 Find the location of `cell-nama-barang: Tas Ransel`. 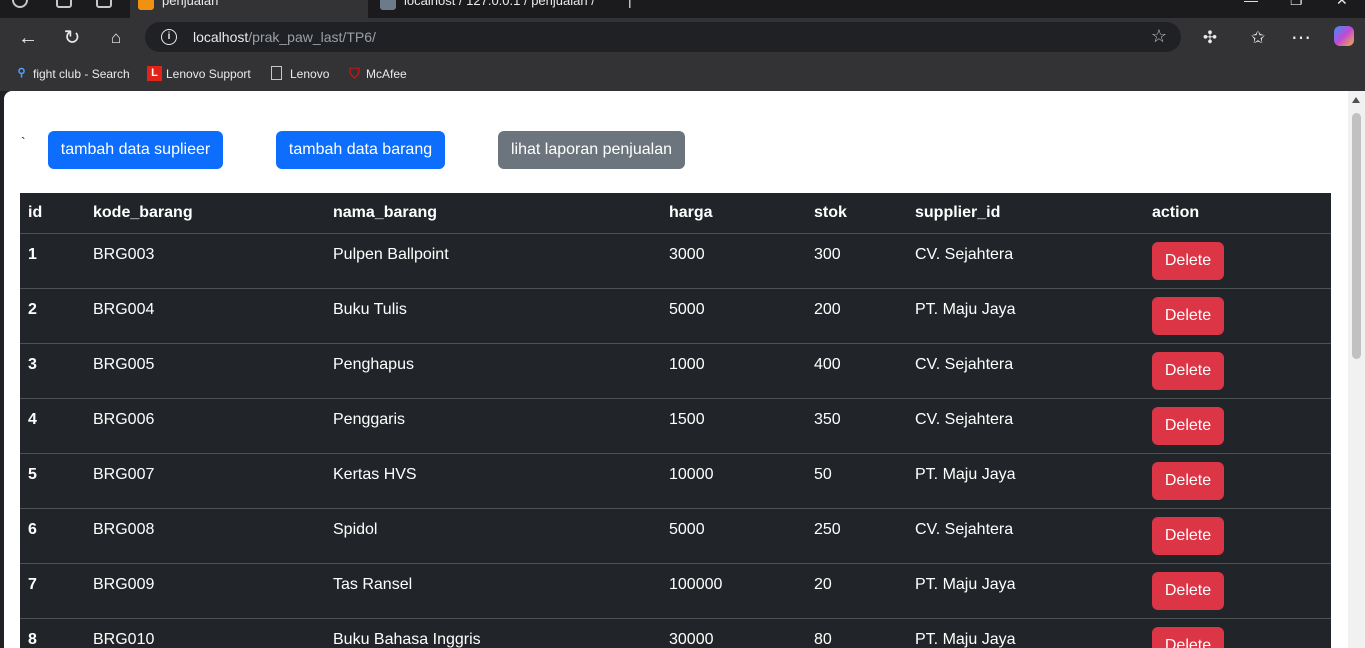

cell-nama-barang: Tas Ransel is located at coordinates (493, 591).